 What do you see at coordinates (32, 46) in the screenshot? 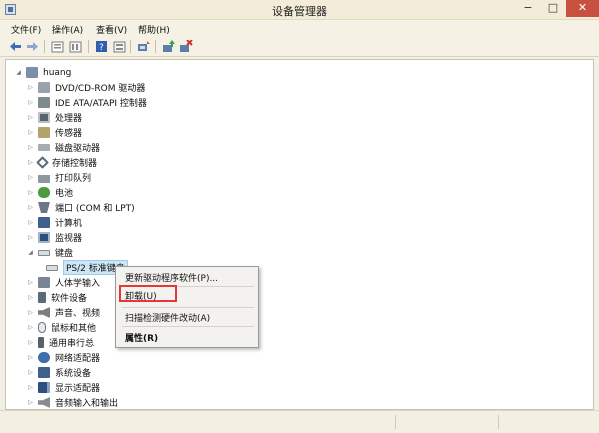
I see `forward-icon` at bounding box center [32, 46].